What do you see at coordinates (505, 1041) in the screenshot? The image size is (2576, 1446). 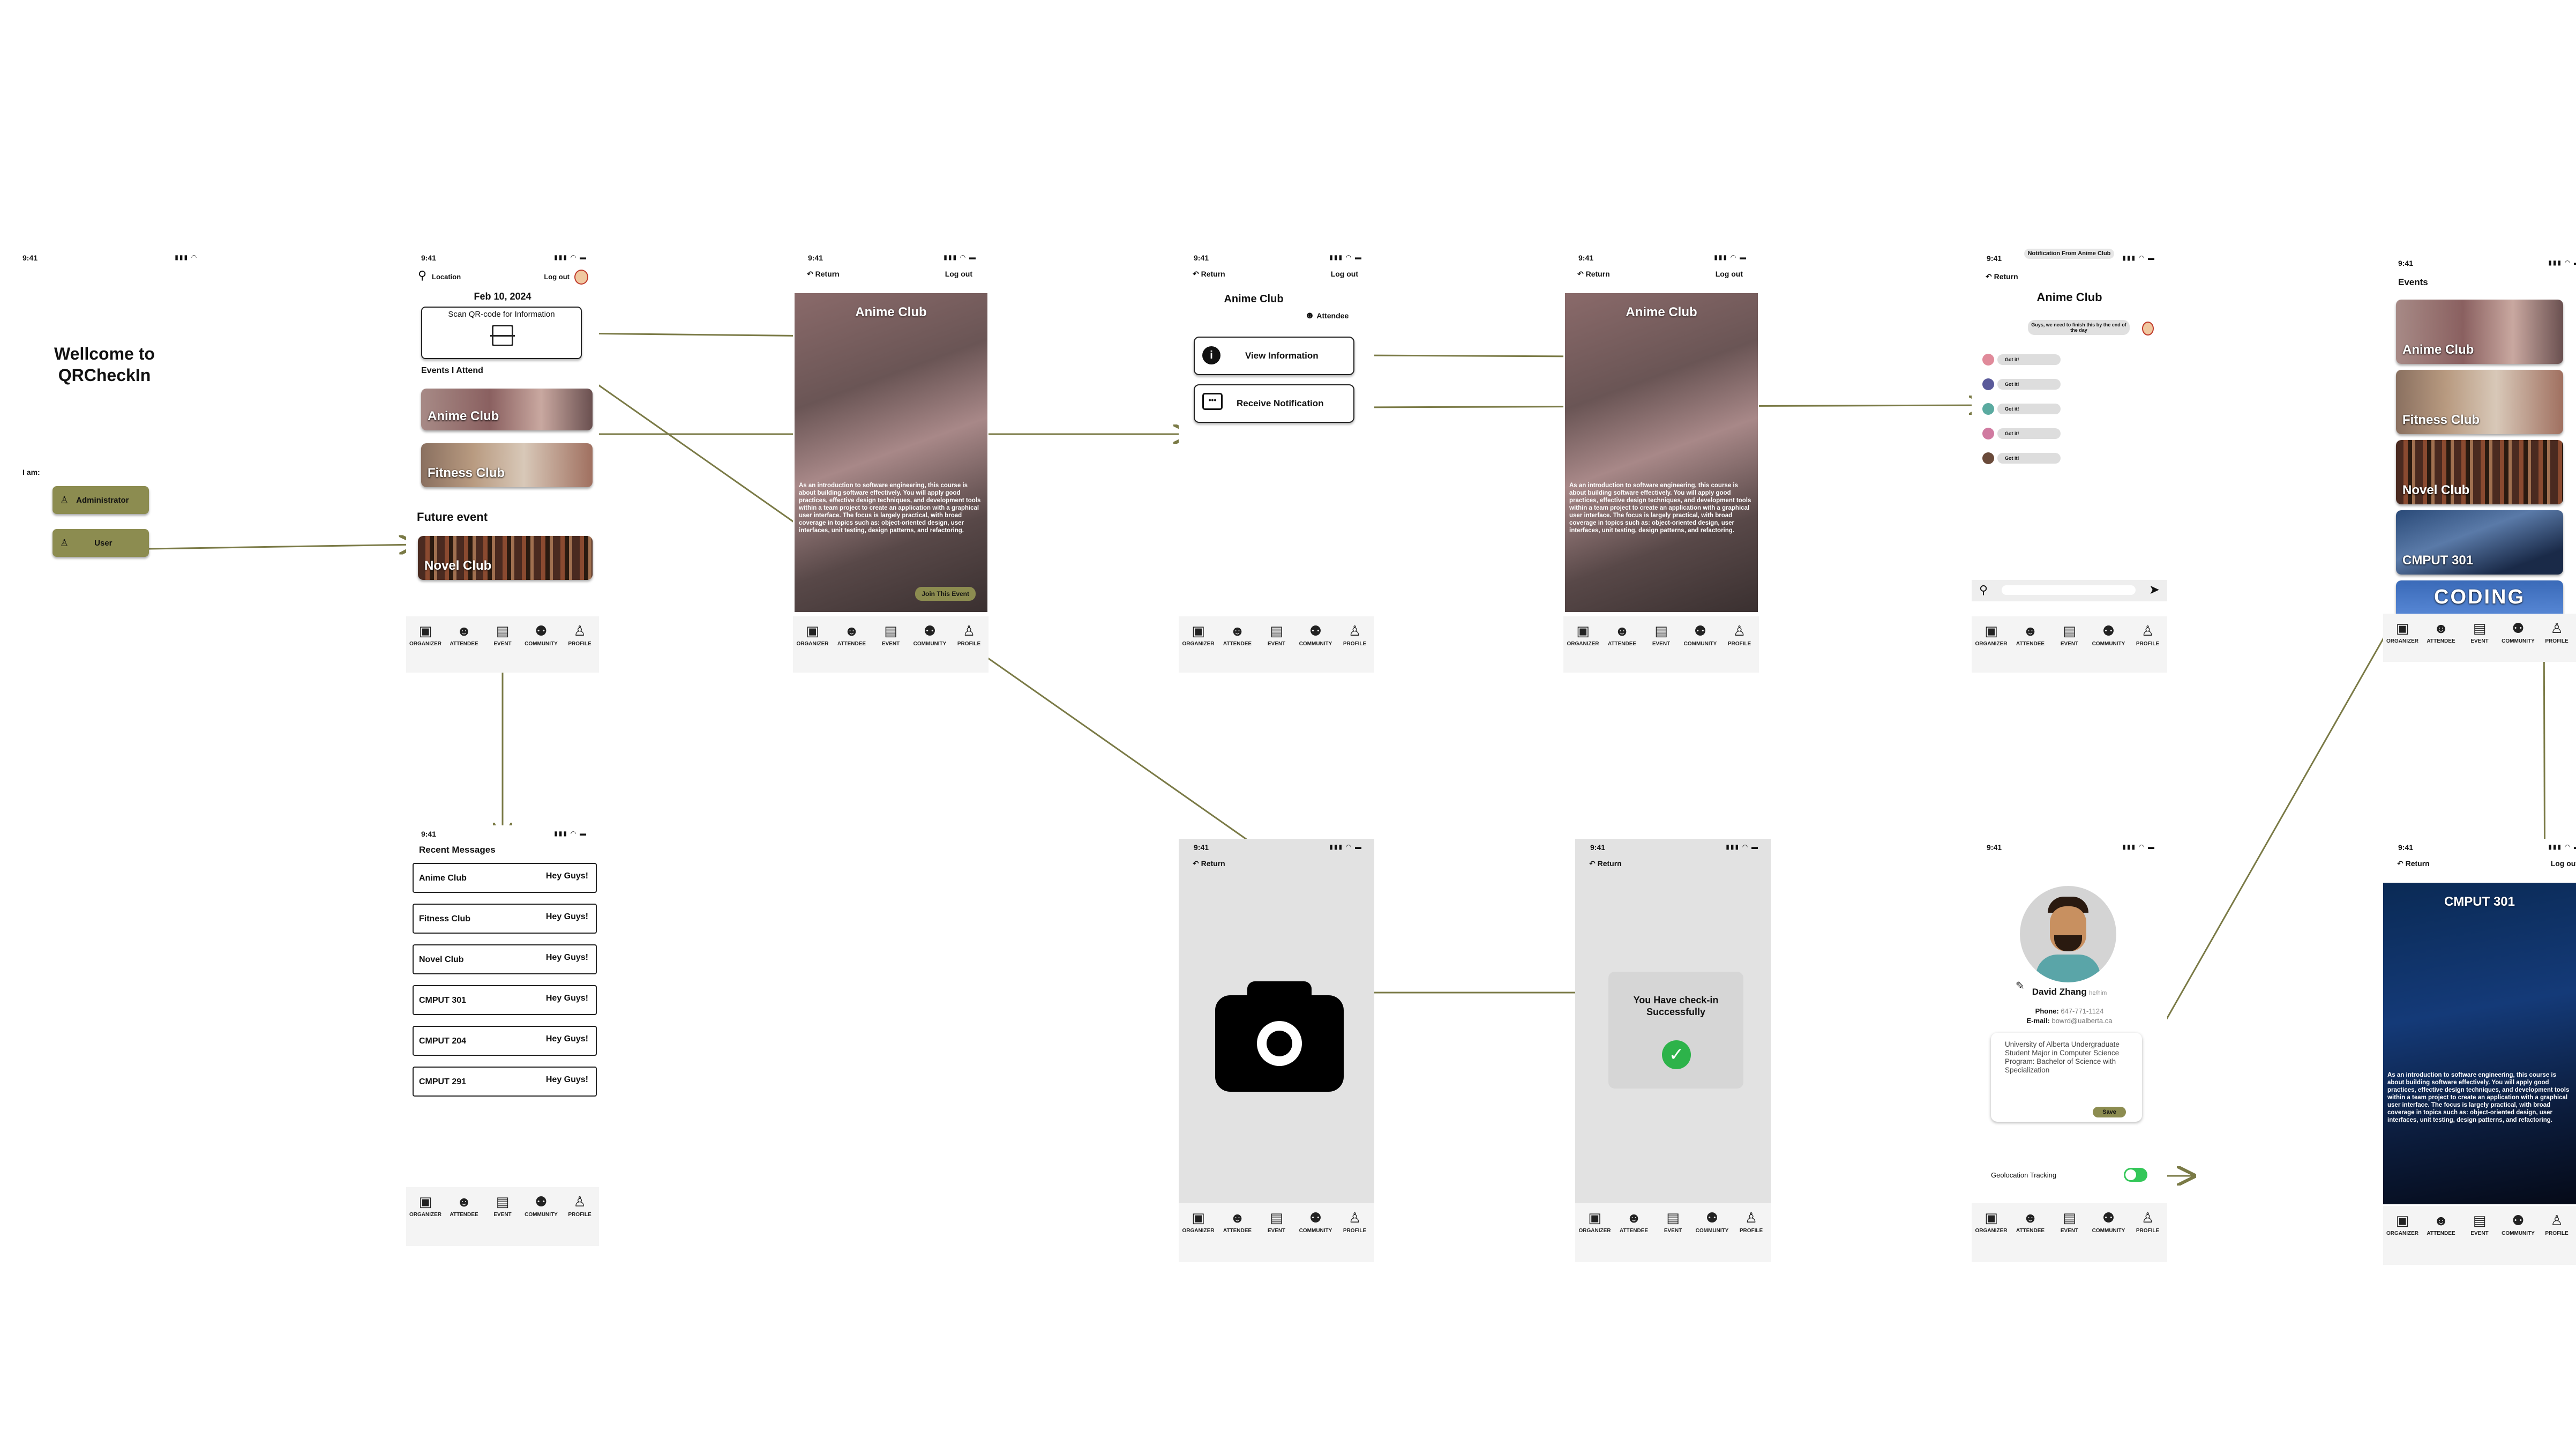 I see `message-row: CMPUT 204 Hey Guys!` at bounding box center [505, 1041].